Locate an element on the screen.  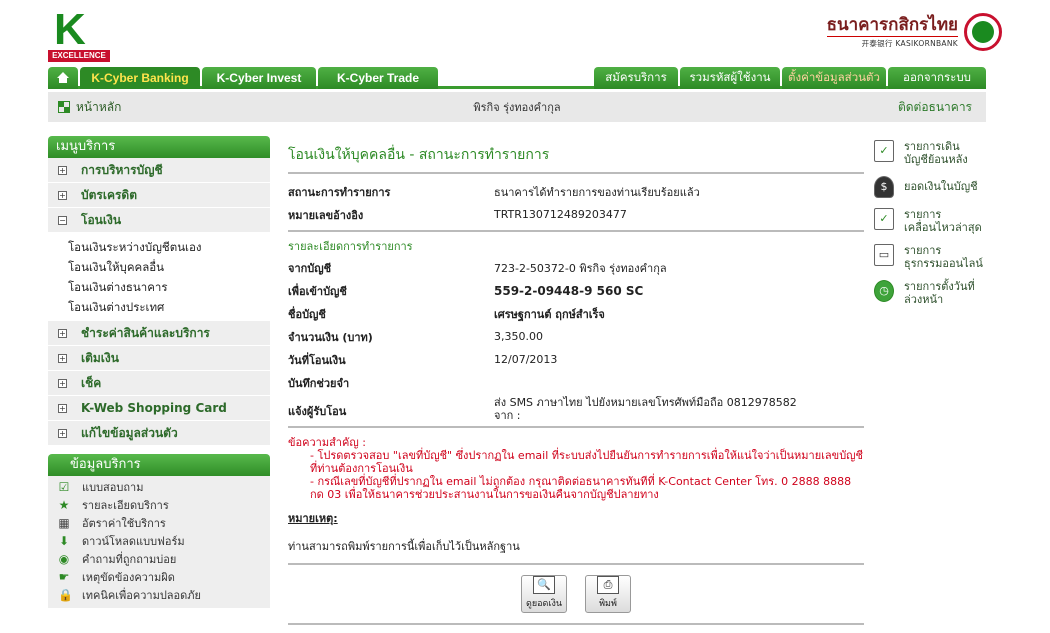
remark-title: หมายเหตุ: is located at coordinates (313, 518).